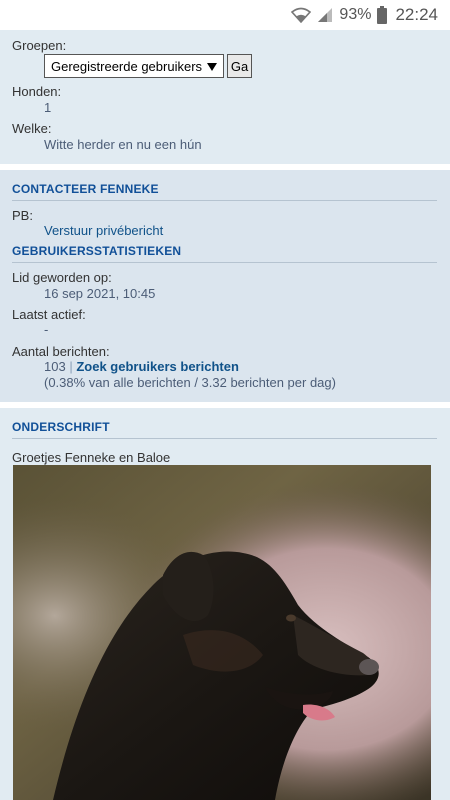 This screenshot has height=800, width=450. I want to click on status-bar: 93% 22:24, so click(225, 15).